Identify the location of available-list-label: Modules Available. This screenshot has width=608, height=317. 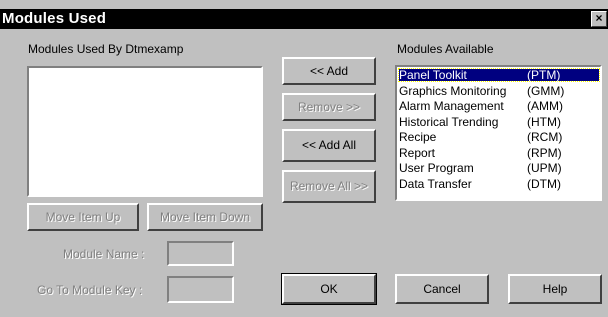
(445, 49).